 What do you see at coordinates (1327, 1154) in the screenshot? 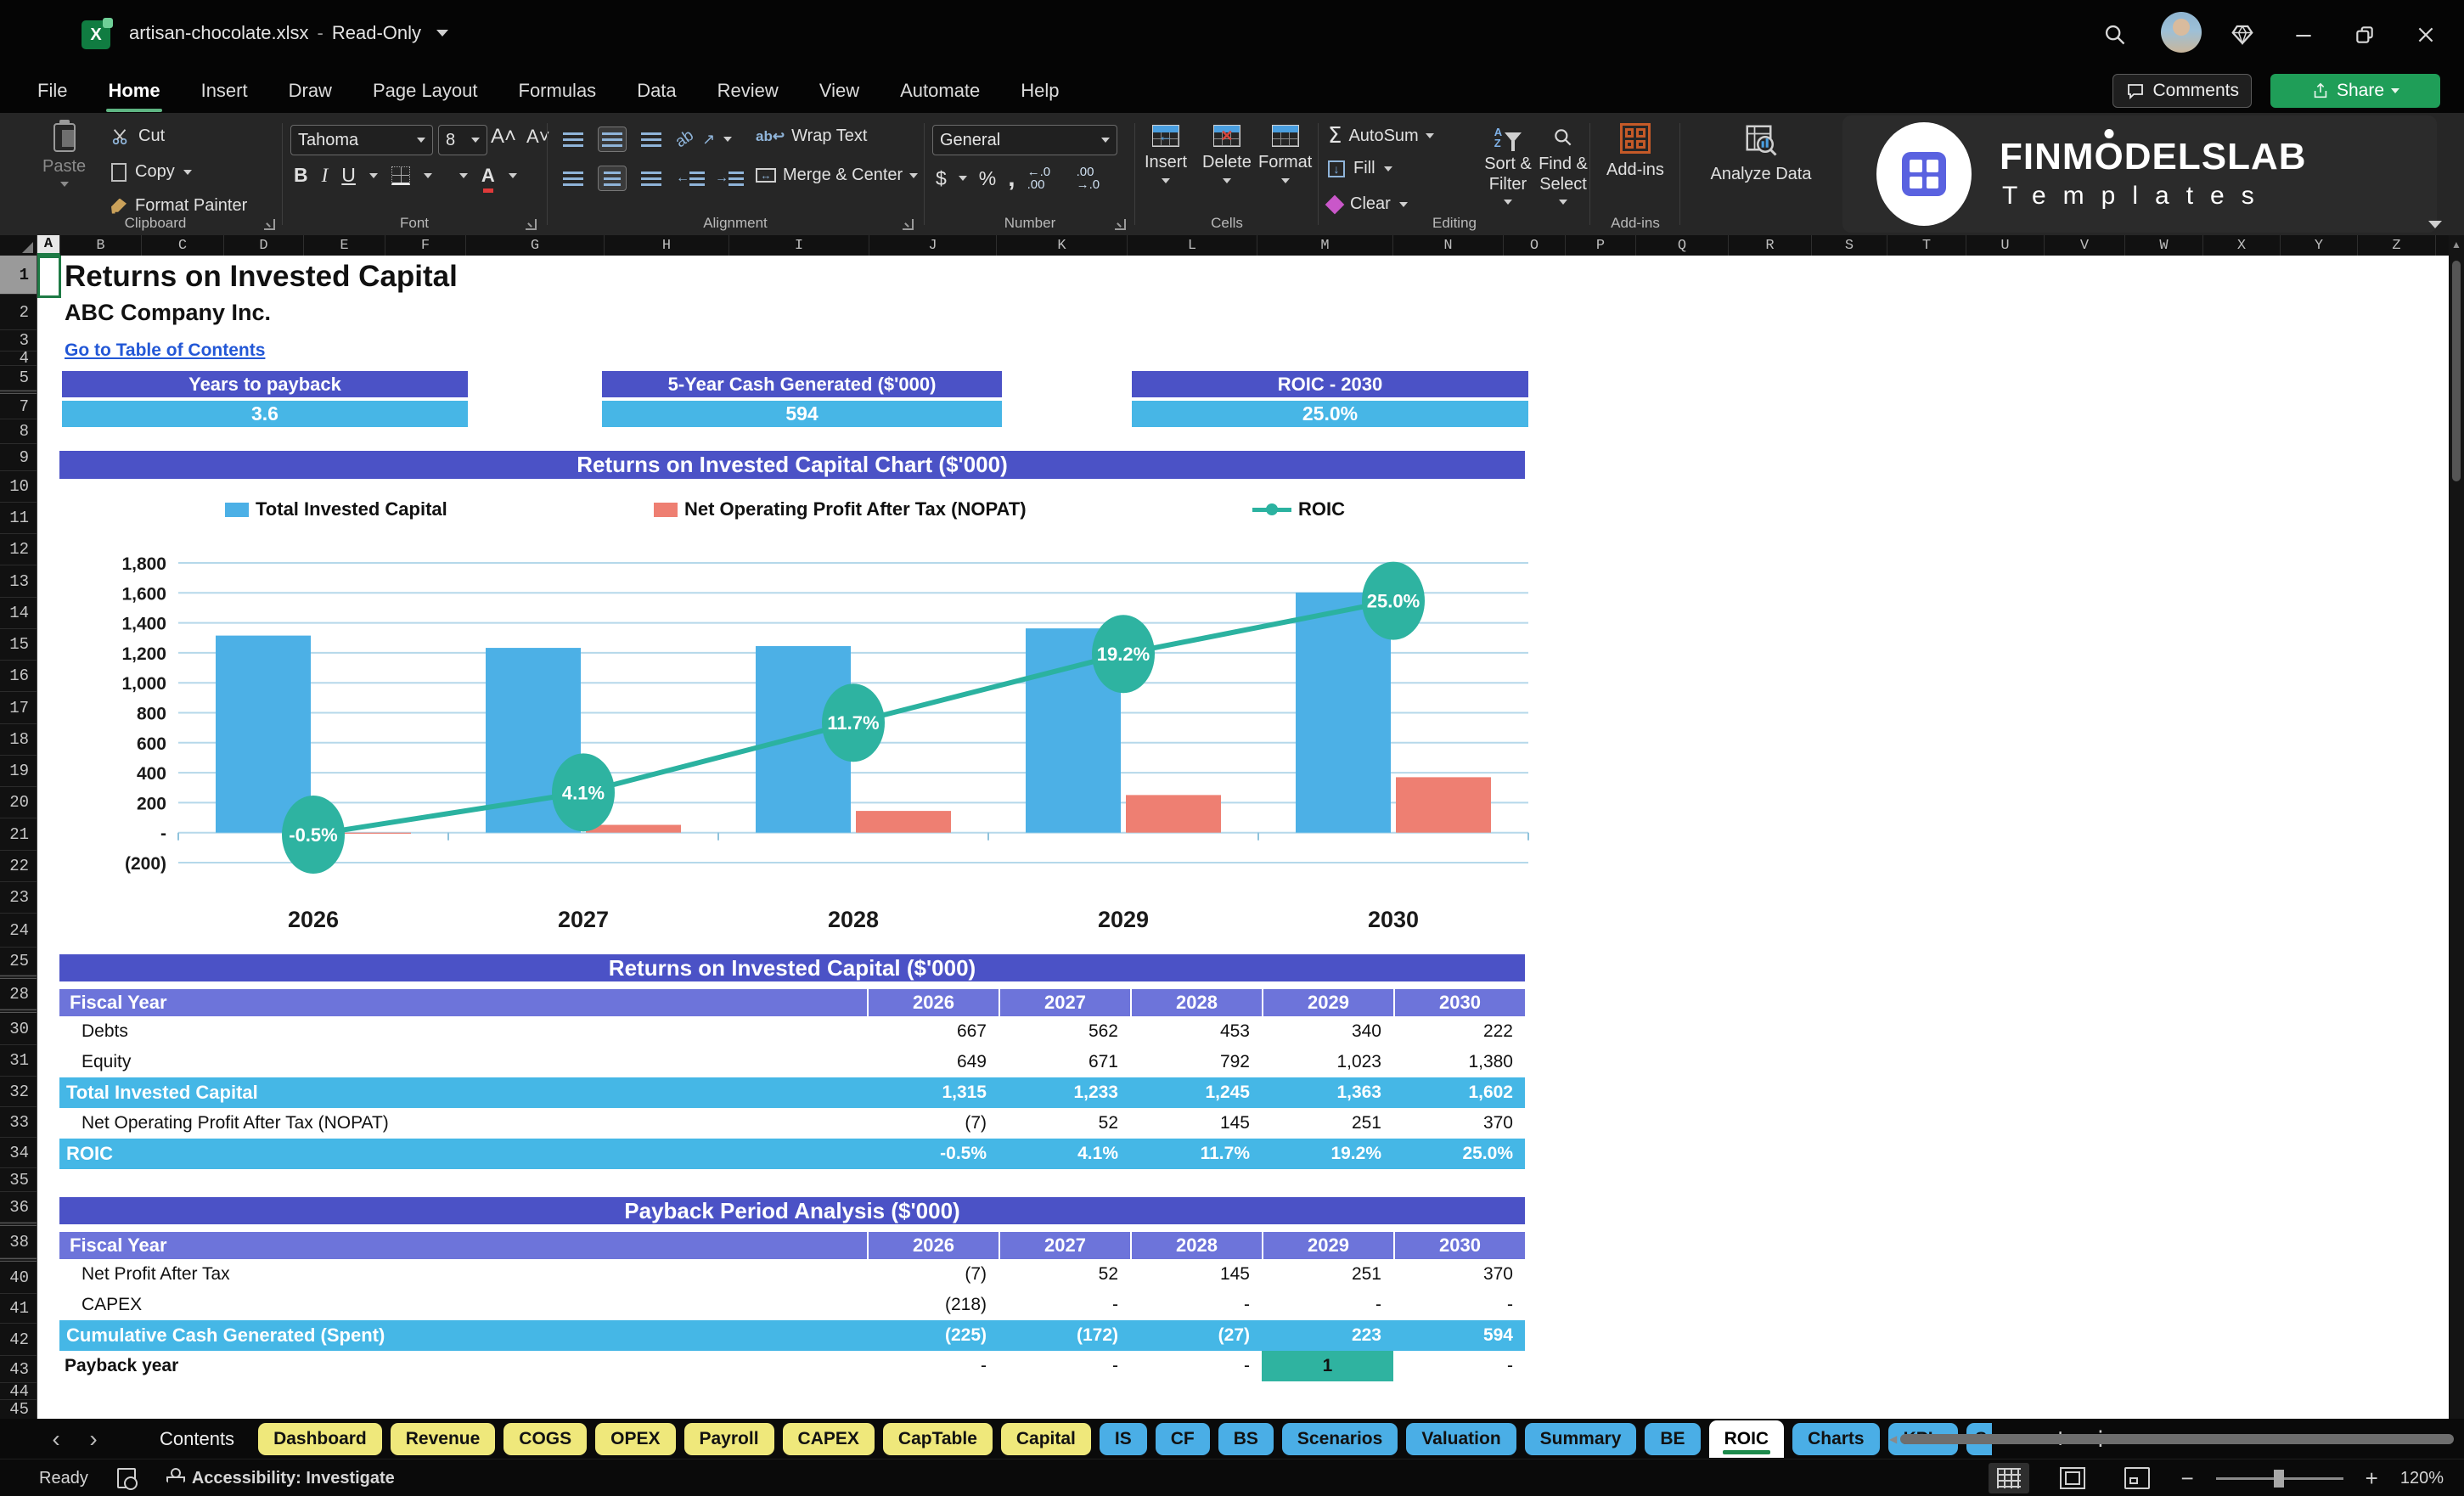
I see `cell-value: 19.2%` at bounding box center [1327, 1154].